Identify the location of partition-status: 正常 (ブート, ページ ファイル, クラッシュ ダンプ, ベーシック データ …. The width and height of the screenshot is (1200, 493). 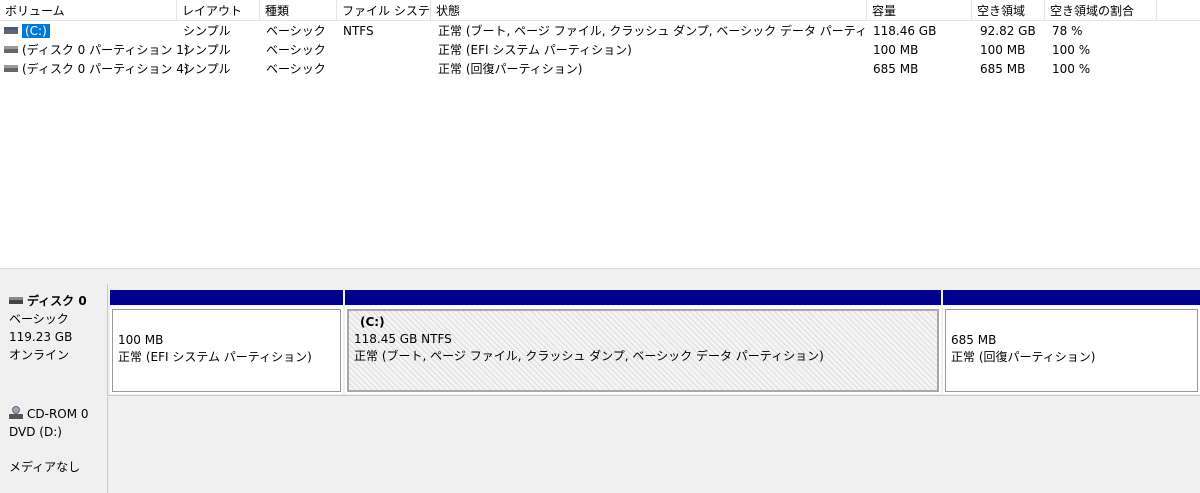
(589, 356).